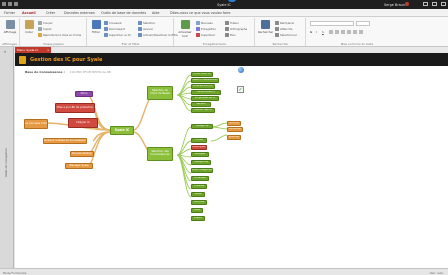  What do you see at coordinates (45, 23) in the screenshot?
I see `cut-button: Couper` at bounding box center [45, 23].